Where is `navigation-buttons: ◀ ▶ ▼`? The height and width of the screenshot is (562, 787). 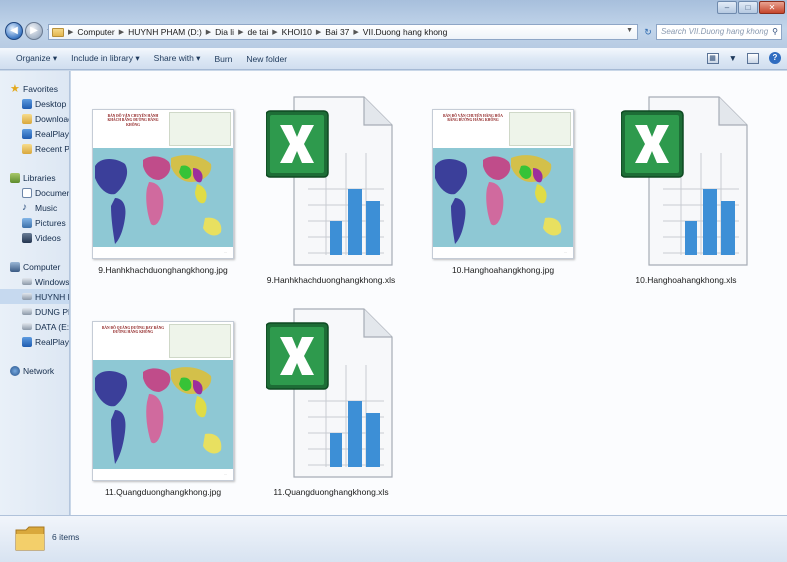
navigation-buttons: ◀ ▶ ▼ is located at coordinates (29, 31).